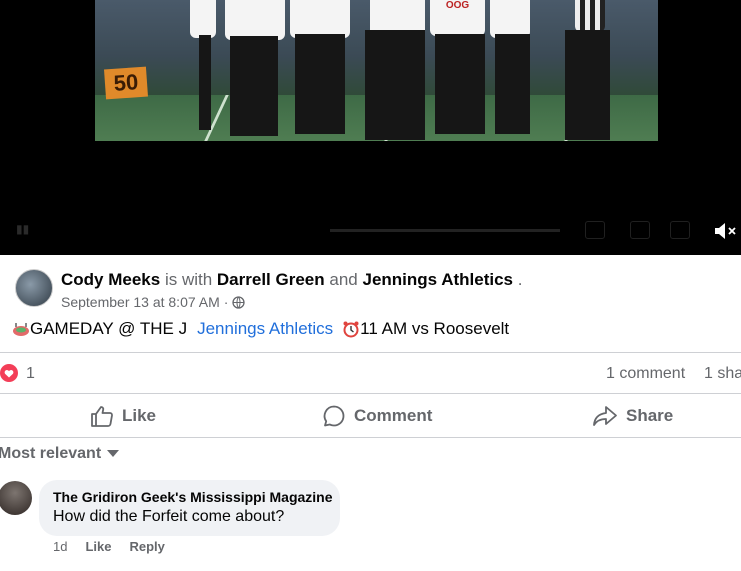 Image resolution: width=741 pixels, height=571 pixels. What do you see at coordinates (457, 18) in the screenshot?
I see `jersey-number: OOG` at bounding box center [457, 18].